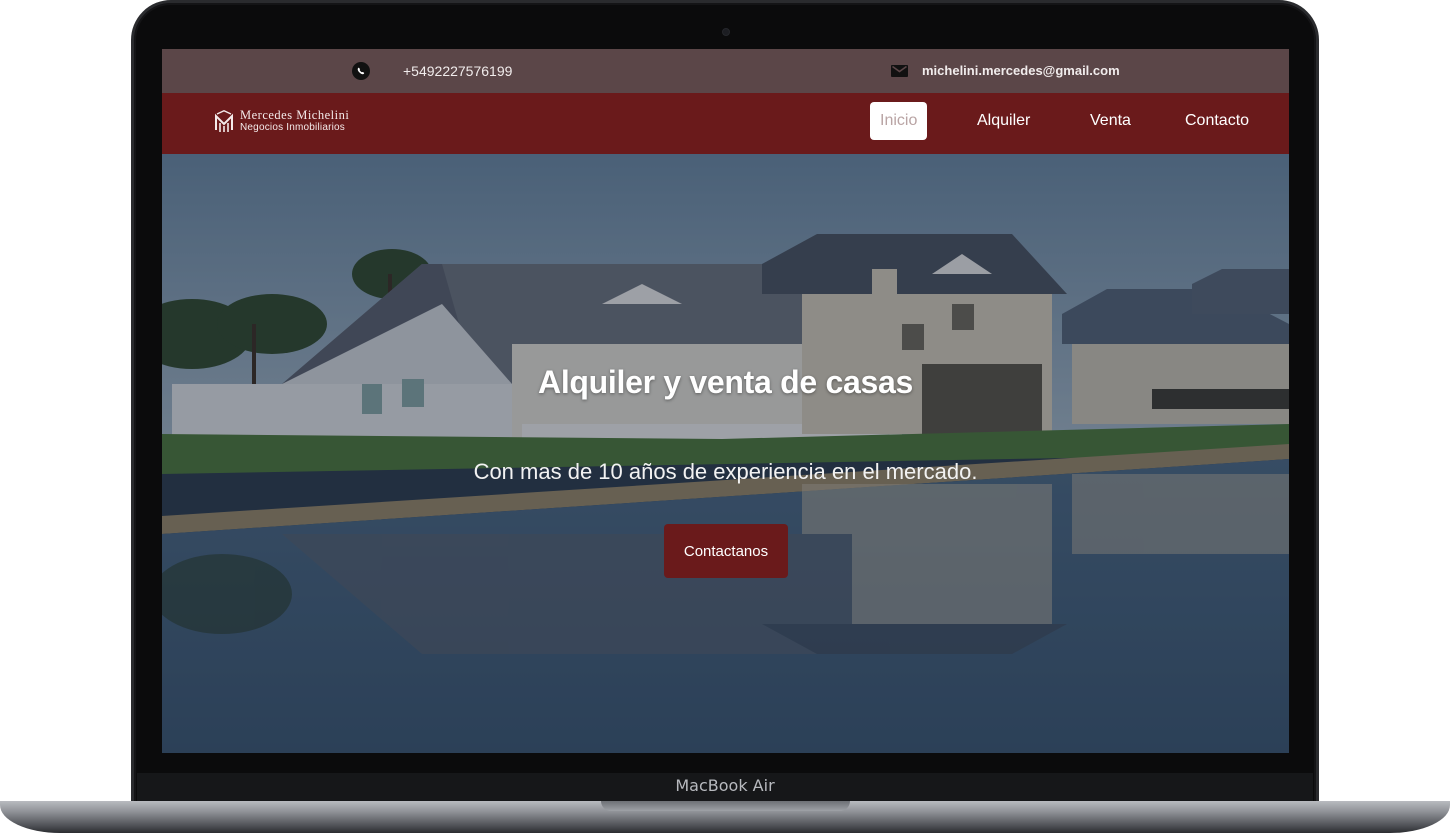  I want to click on brand-subtitle: Negocios Inmobiliarios, so click(293, 127).